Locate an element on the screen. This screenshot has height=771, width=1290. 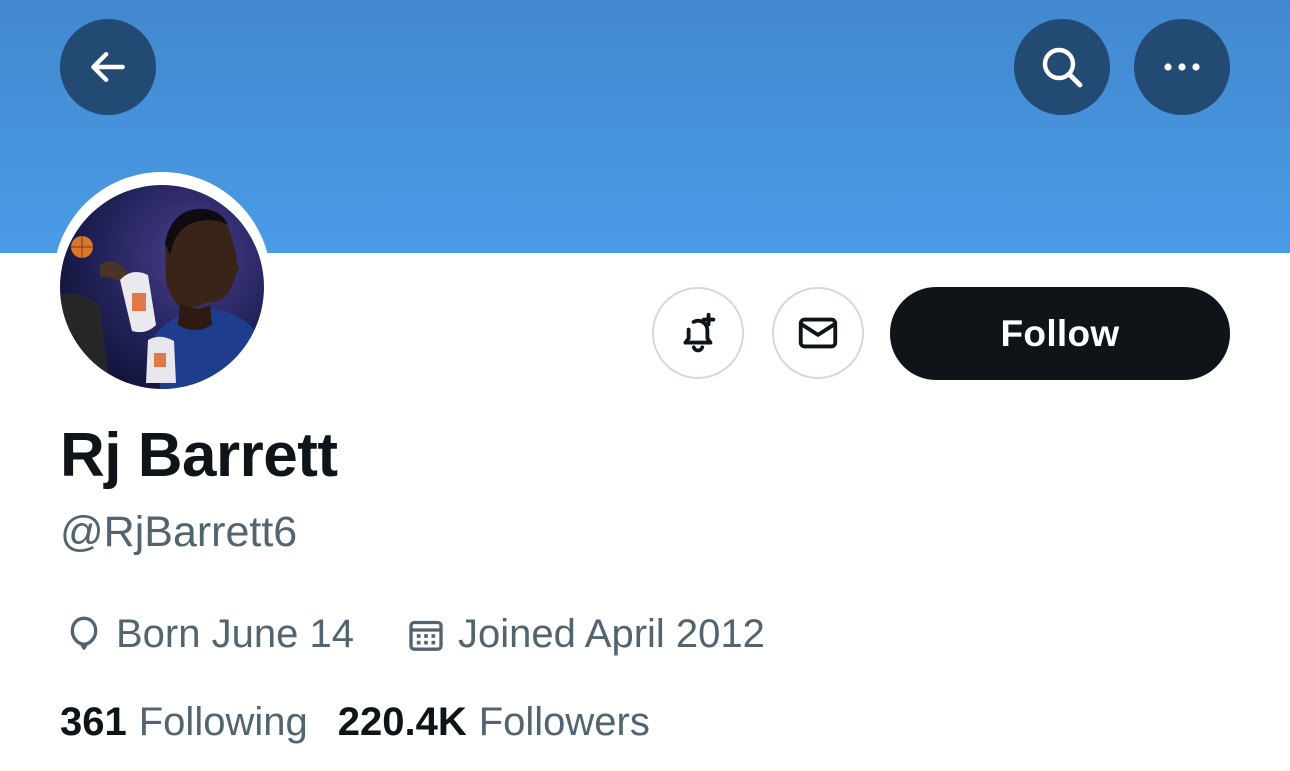
following-label: Following is located at coordinates (223, 722).